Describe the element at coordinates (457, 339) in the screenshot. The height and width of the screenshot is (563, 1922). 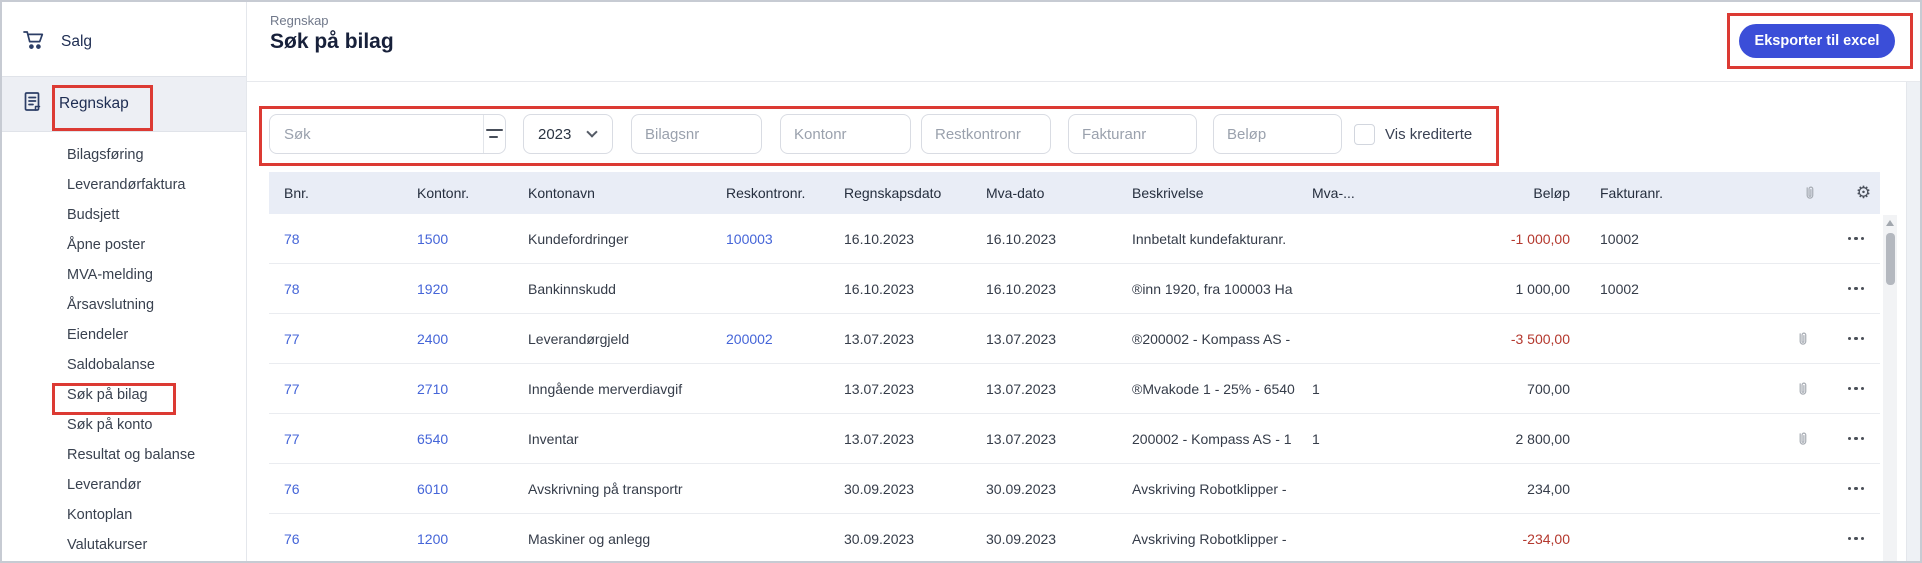
I see `account-number-link: 2400` at that location.